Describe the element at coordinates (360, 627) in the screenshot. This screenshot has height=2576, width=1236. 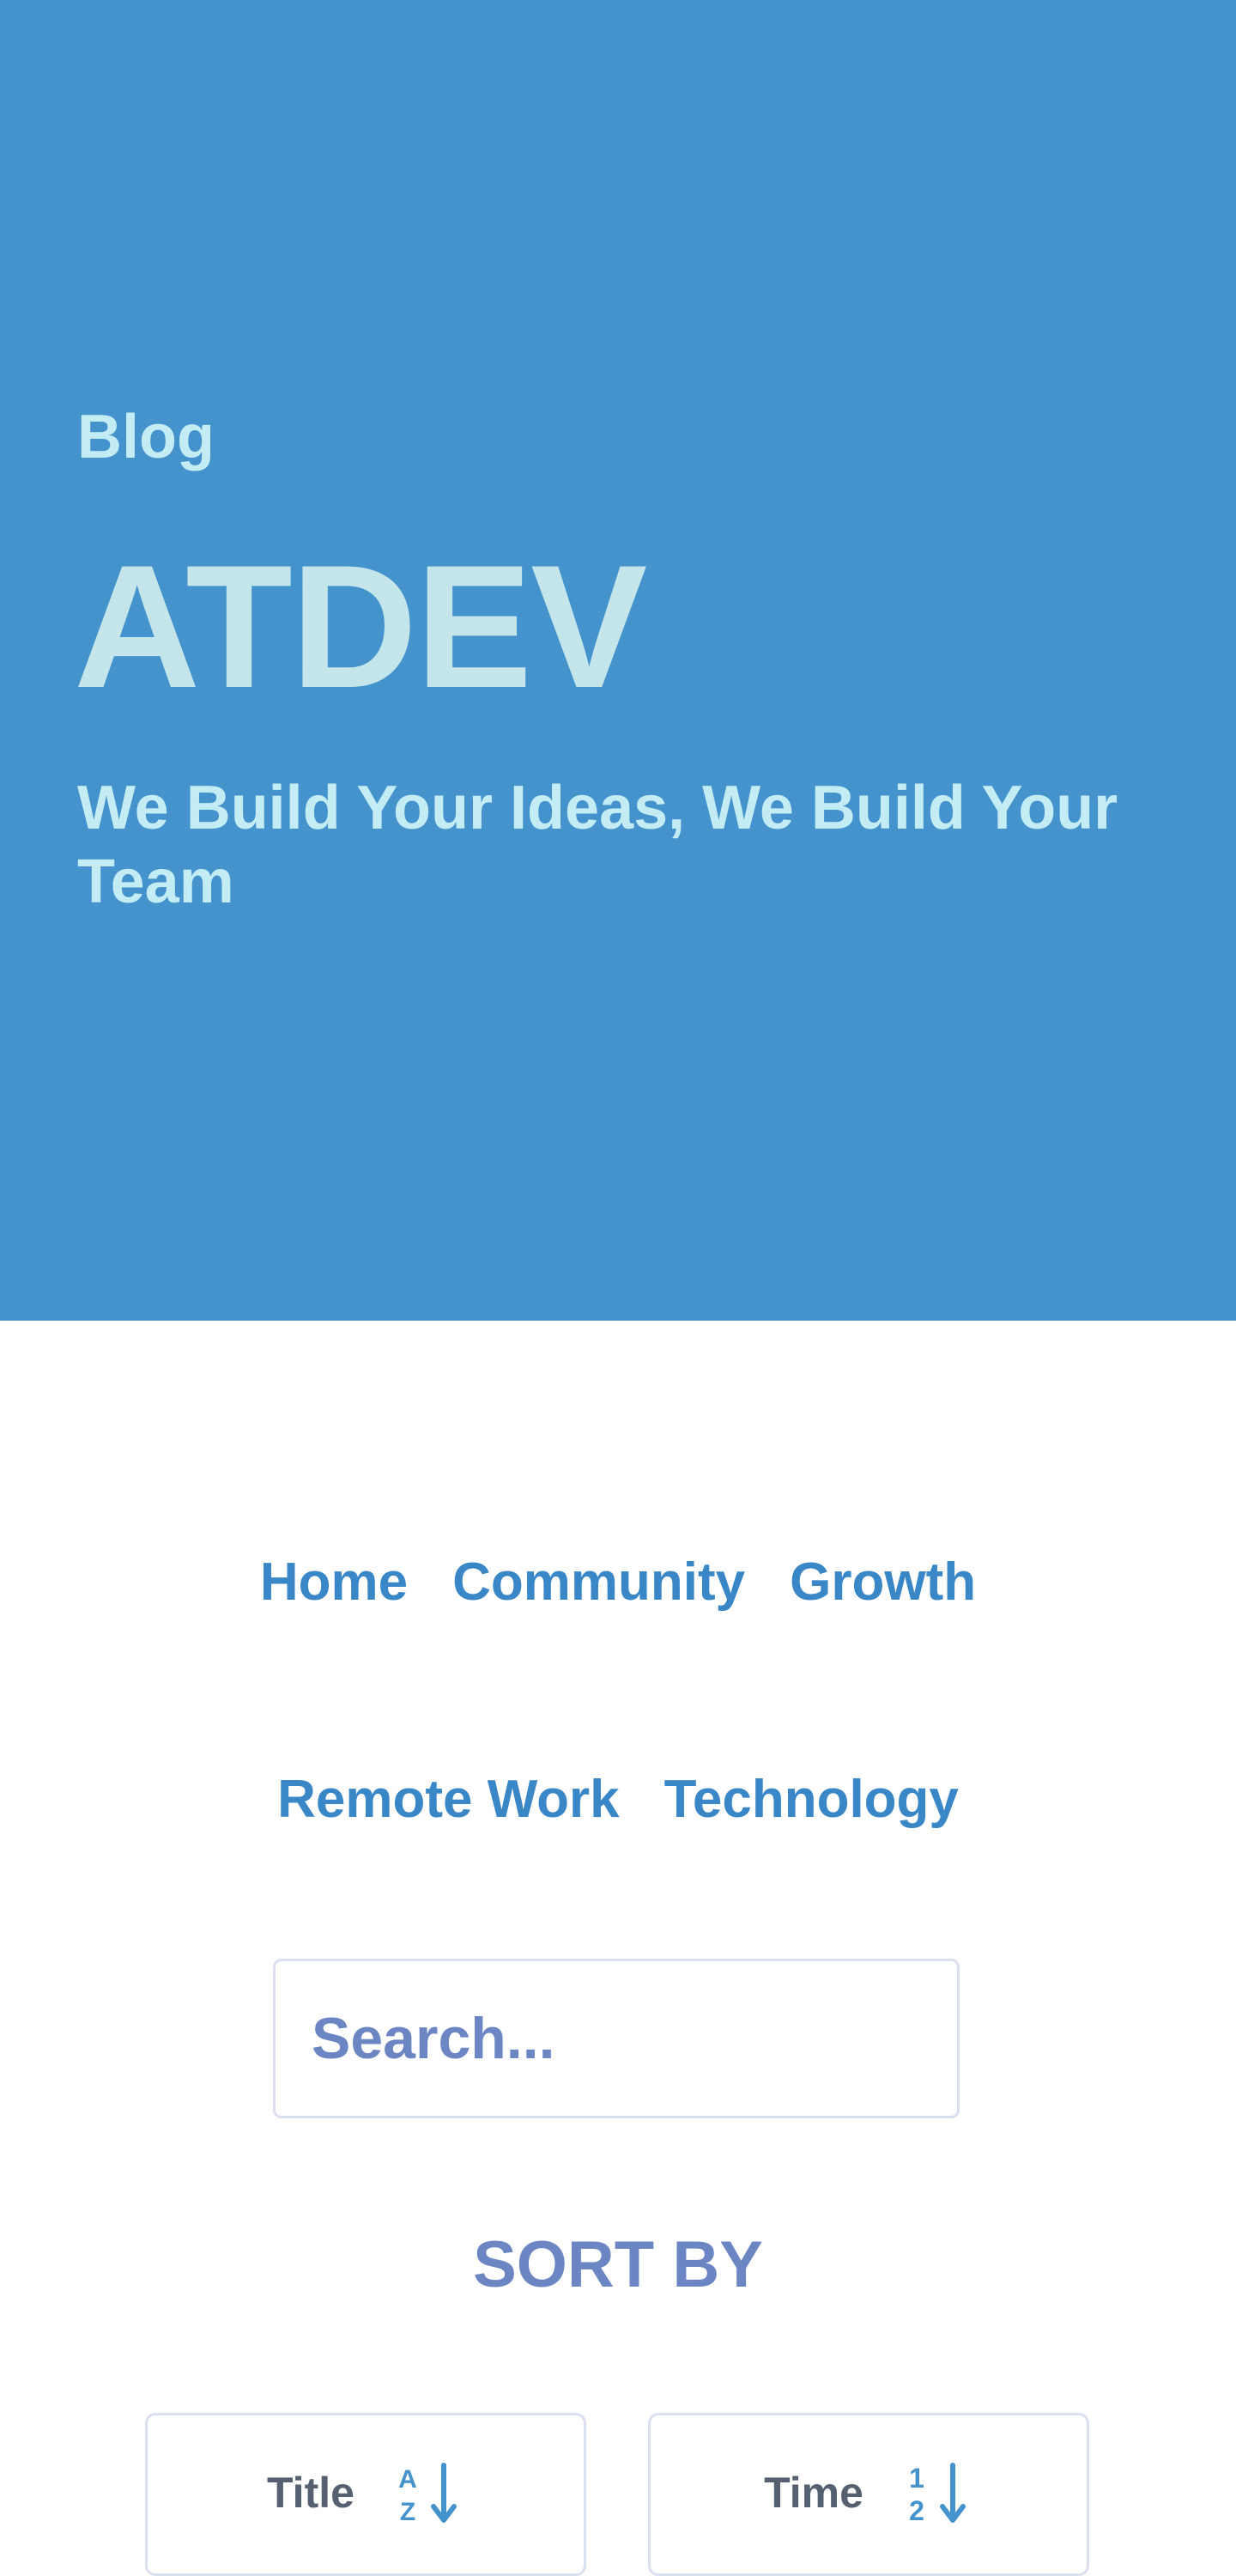
I see `site-title: ATDEV` at that location.